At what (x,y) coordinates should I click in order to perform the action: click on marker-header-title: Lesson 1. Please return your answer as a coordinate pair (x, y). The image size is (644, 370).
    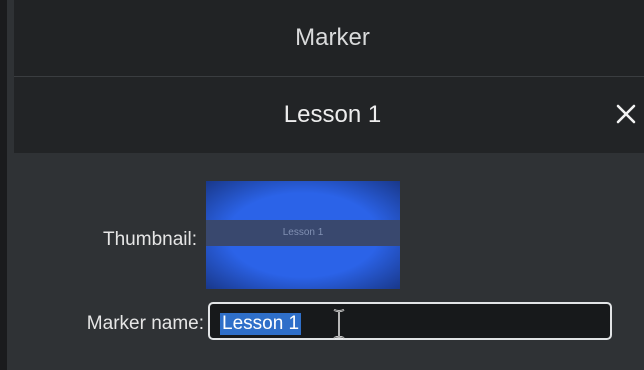
    Looking at the image, I should click on (332, 114).